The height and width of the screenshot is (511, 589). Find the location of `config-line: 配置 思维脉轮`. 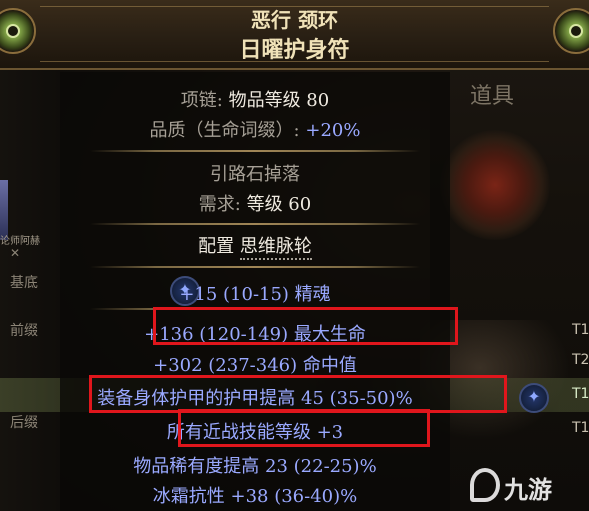

config-line: 配置 思维脉轮 is located at coordinates (255, 246).